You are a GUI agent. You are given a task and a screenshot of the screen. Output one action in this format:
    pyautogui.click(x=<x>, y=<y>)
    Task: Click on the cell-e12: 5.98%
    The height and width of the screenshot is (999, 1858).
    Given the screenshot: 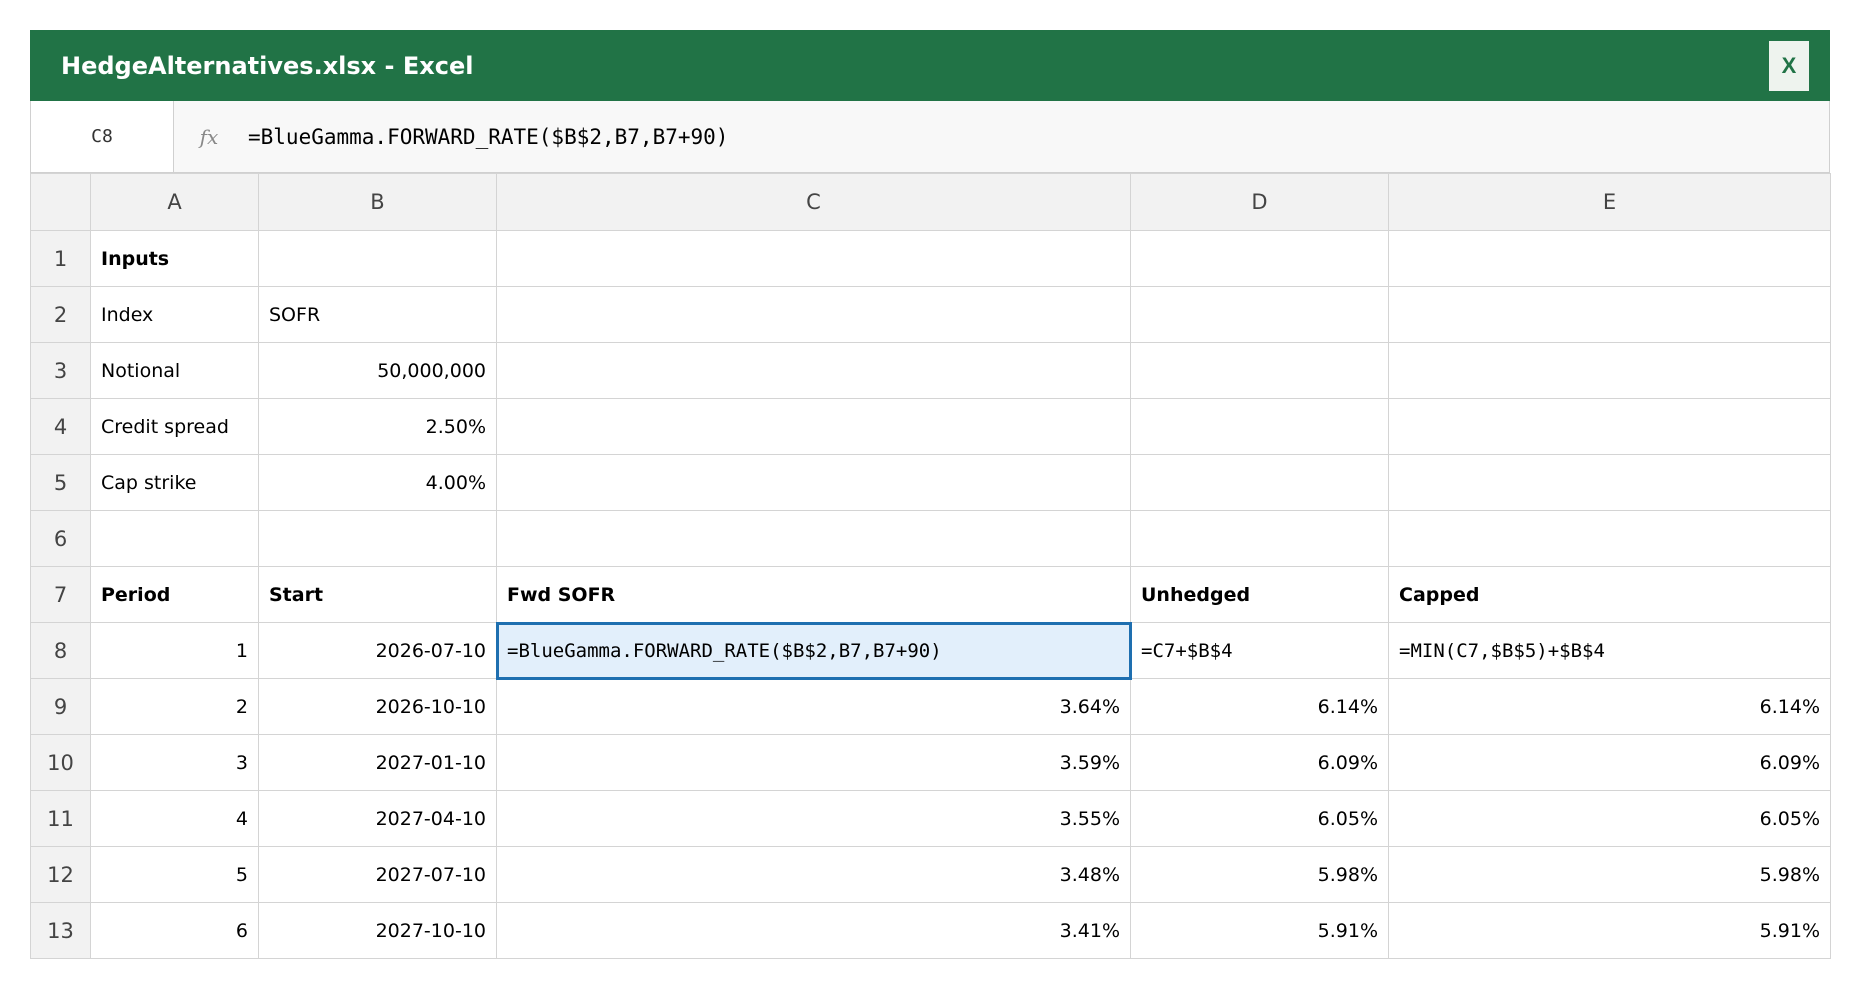 What is the action you would take?
    pyautogui.click(x=1609, y=874)
    